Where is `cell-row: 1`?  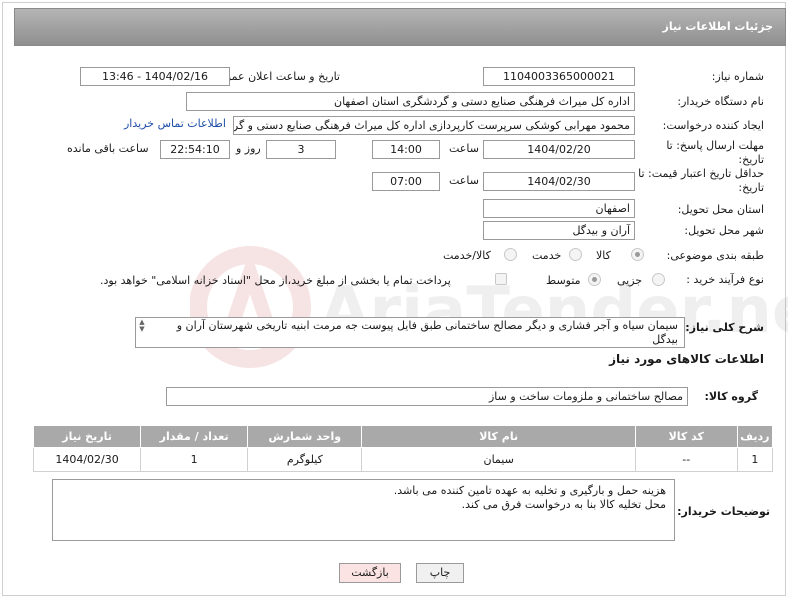
cell-row: 1 is located at coordinates (755, 459).